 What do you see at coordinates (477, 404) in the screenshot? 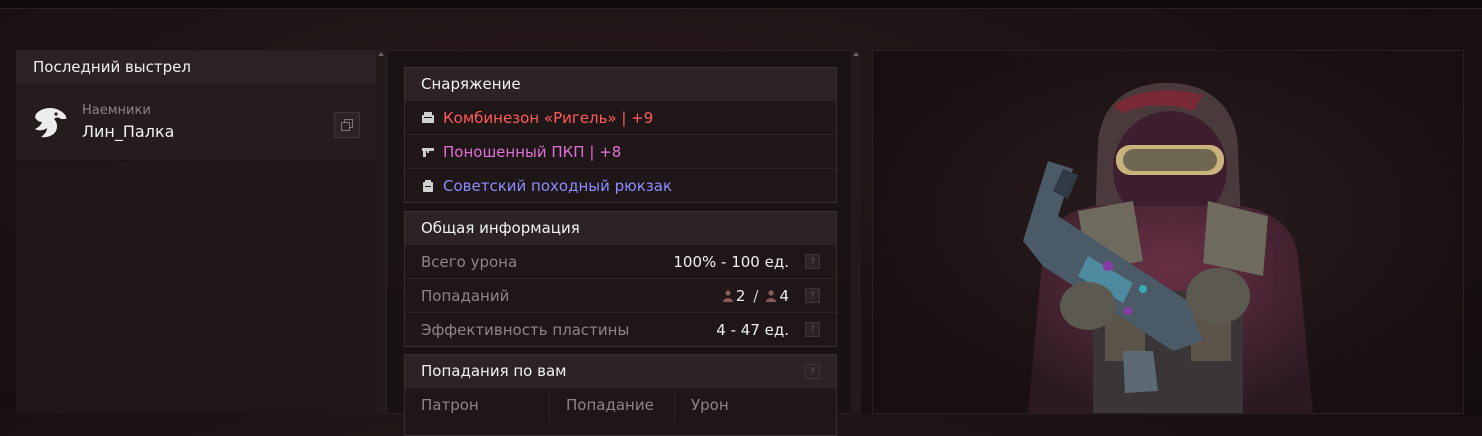
I see `column-header-ammo: Патрон` at bounding box center [477, 404].